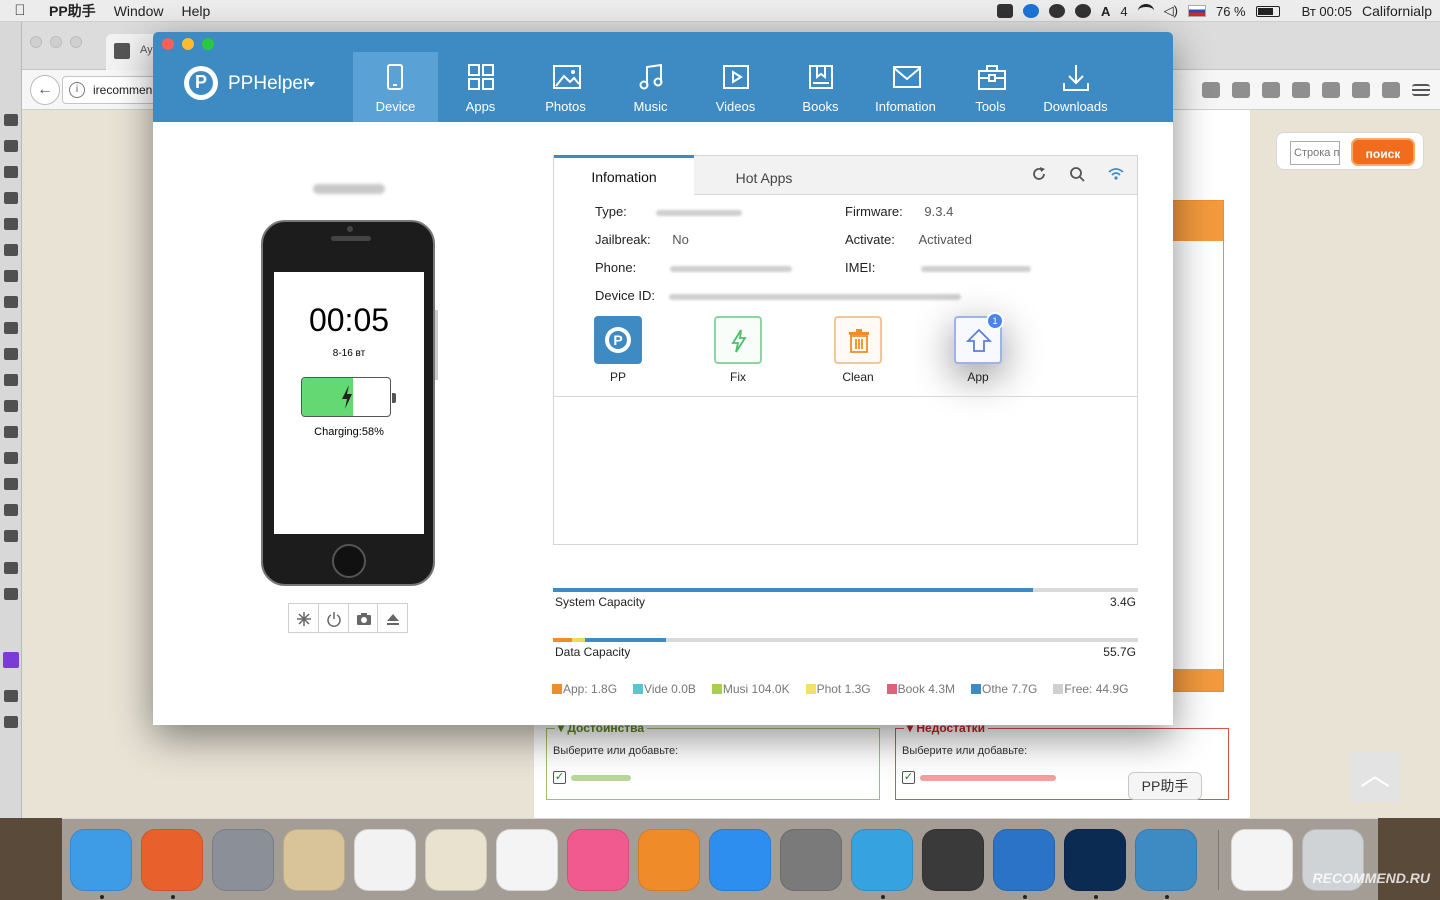  Describe the element at coordinates (1171, 11) in the screenshot. I see `volume-icon: ◁)` at that location.